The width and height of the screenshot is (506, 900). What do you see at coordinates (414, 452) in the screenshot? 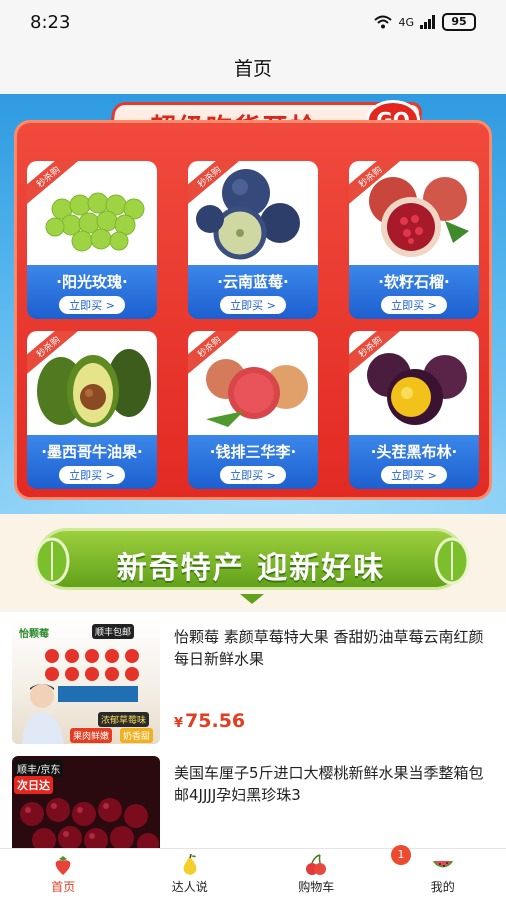
I see `product-name: ·头茬黑布林·` at bounding box center [414, 452].